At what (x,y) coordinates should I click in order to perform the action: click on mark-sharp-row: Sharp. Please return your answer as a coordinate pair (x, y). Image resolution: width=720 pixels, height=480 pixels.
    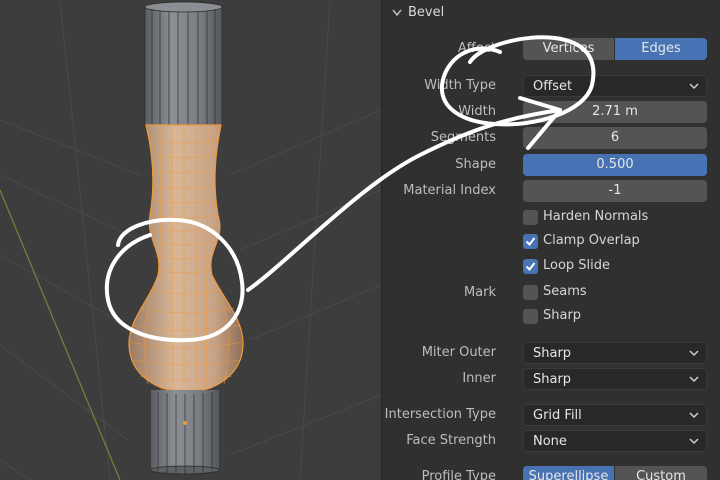
    Looking at the image, I should click on (551, 317).